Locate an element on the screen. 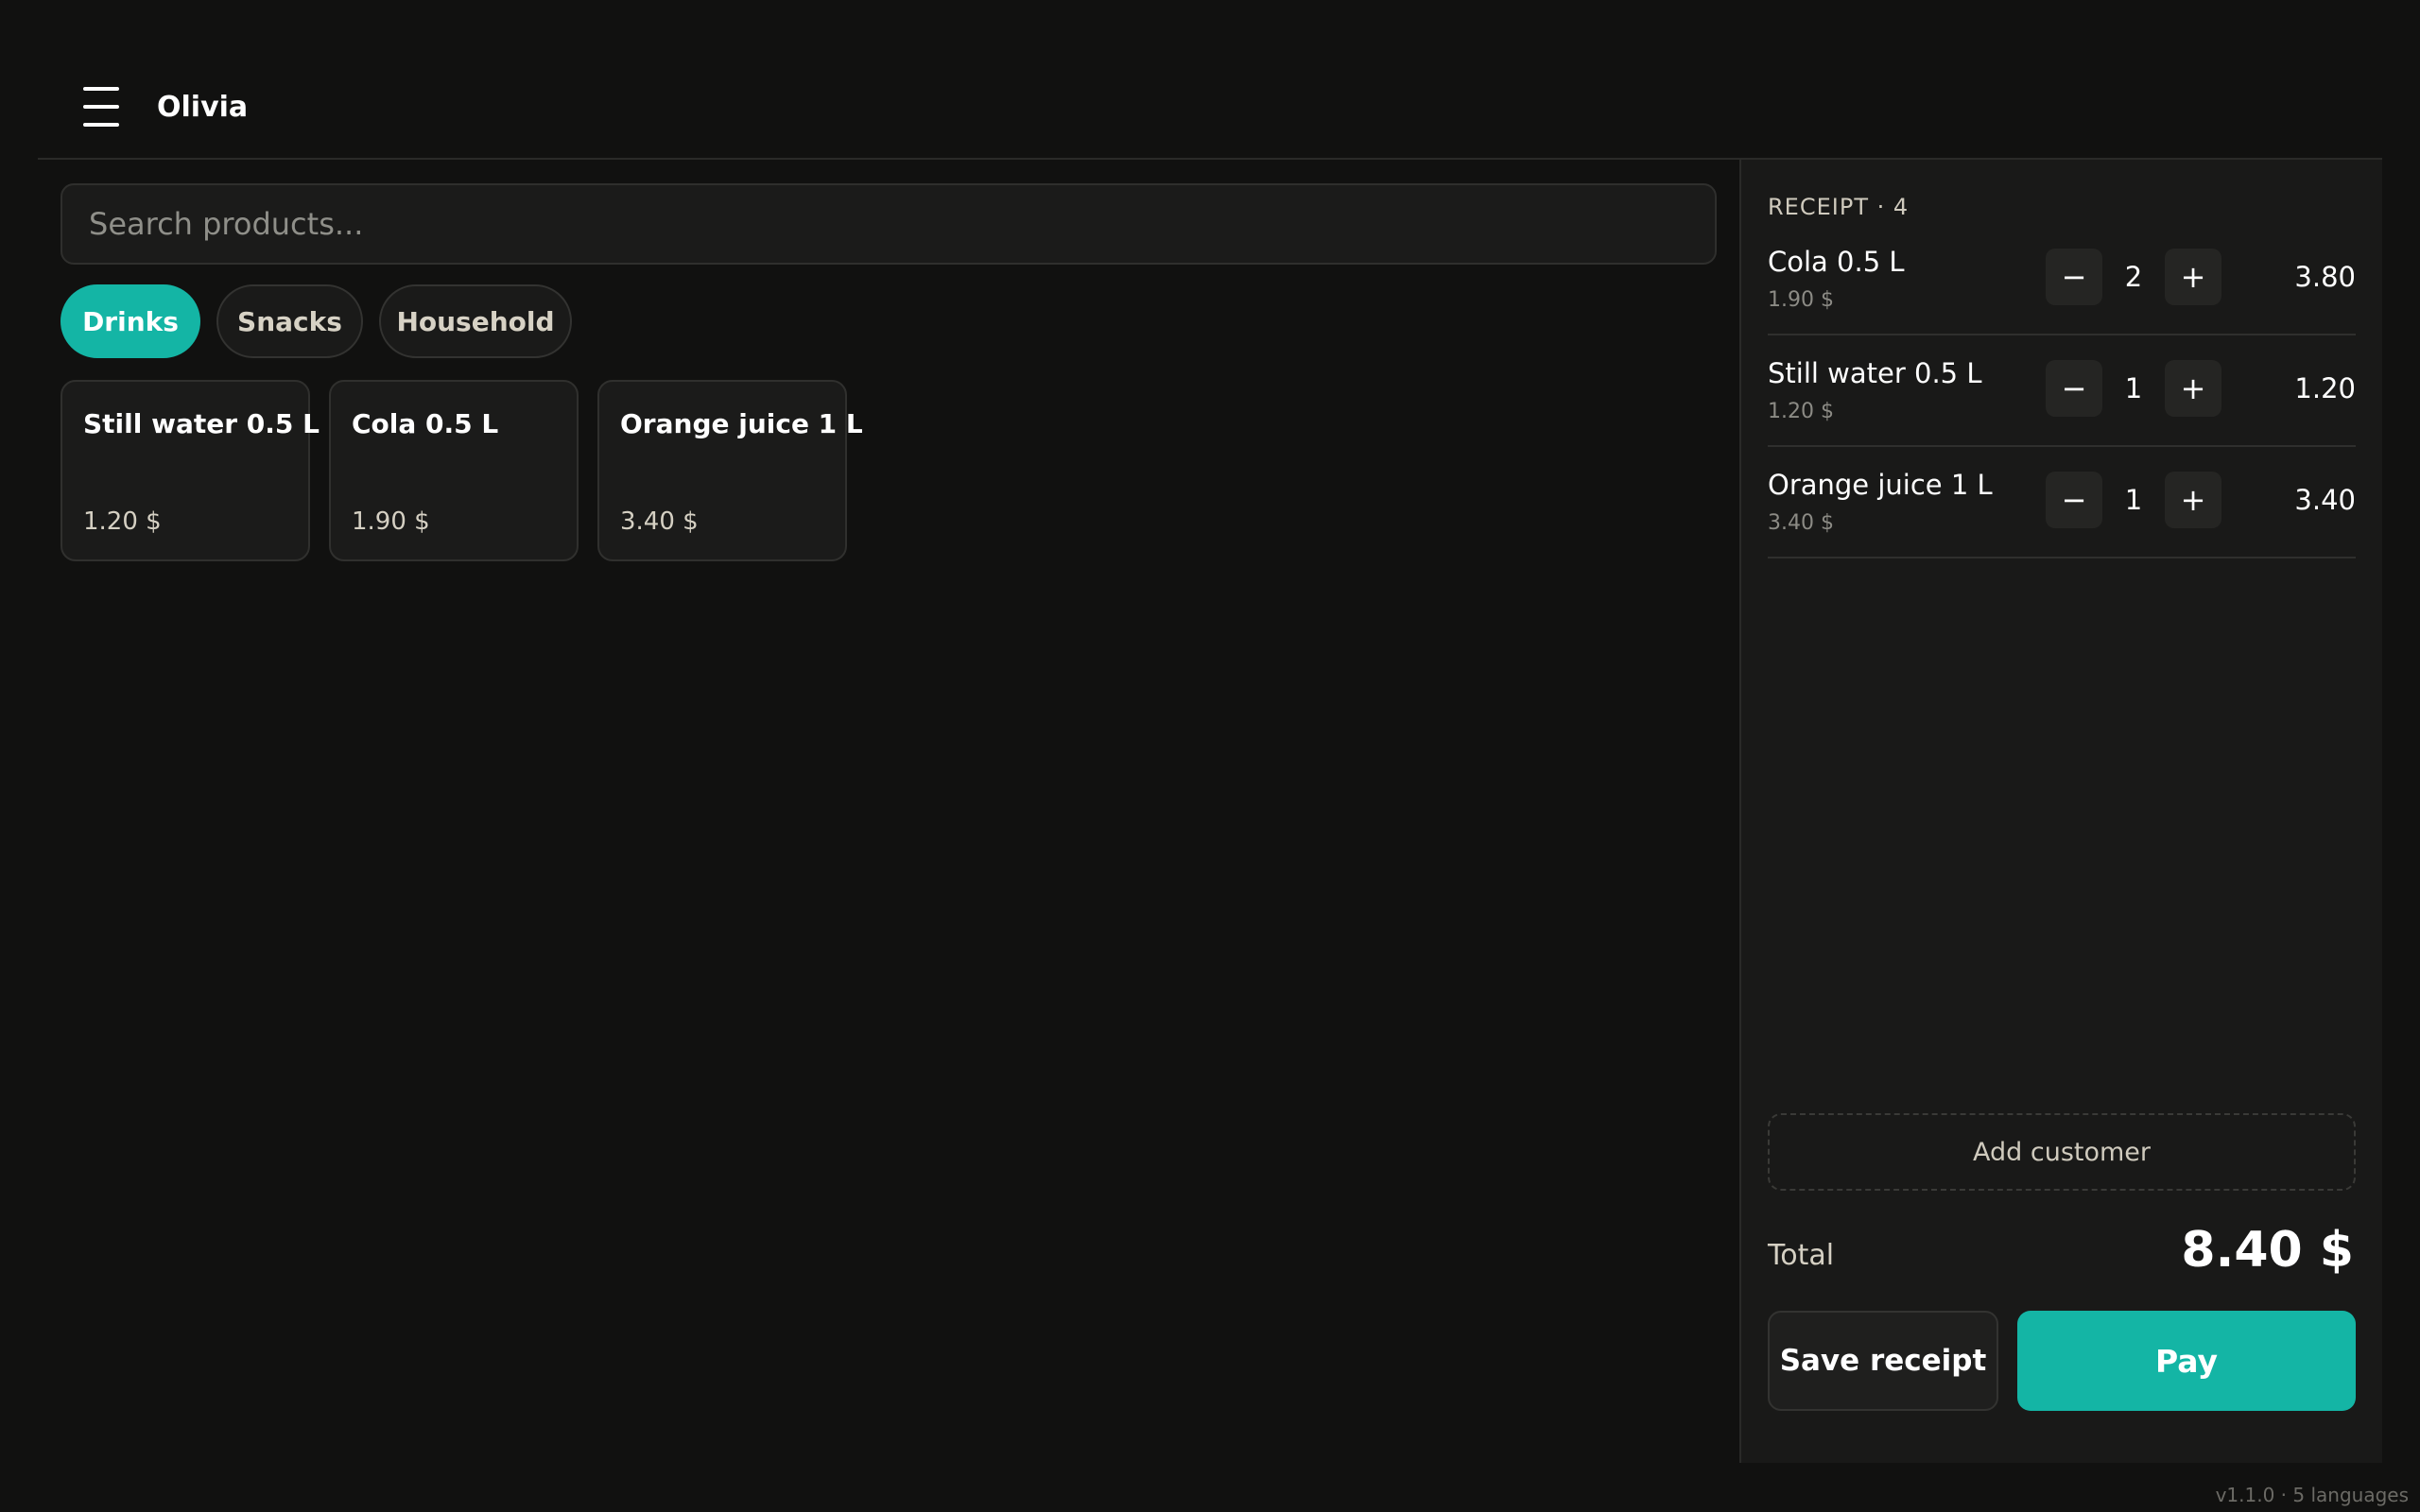  product-name: Still water 0.5 L is located at coordinates (201, 423).